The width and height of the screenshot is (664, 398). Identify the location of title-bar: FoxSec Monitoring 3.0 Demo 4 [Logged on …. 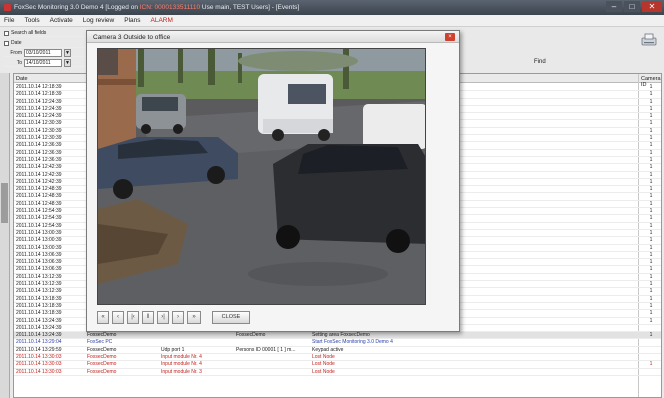
(332, 7).